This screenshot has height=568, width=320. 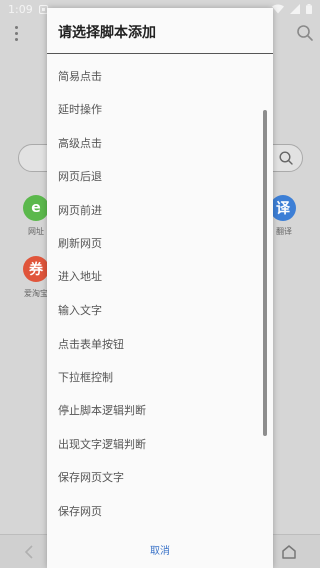 What do you see at coordinates (265, 273) in the screenshot?
I see `list-scrollbar` at bounding box center [265, 273].